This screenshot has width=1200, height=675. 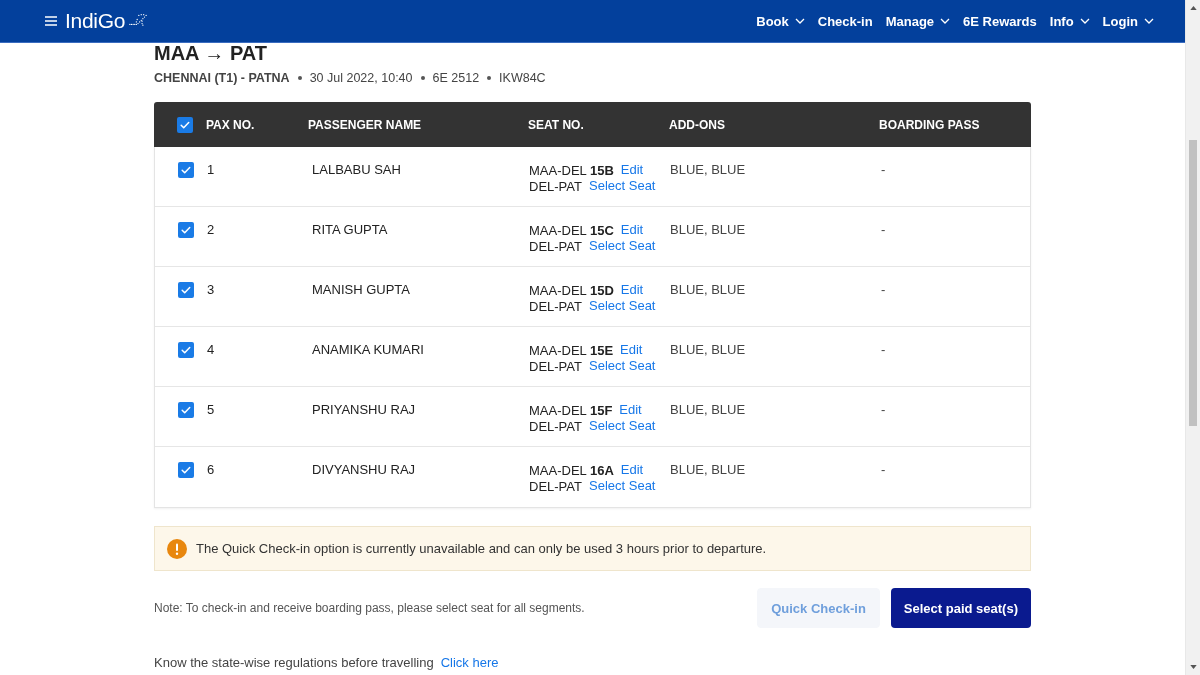 What do you see at coordinates (918, 21) in the screenshot?
I see `nav-menu-item: Manage` at bounding box center [918, 21].